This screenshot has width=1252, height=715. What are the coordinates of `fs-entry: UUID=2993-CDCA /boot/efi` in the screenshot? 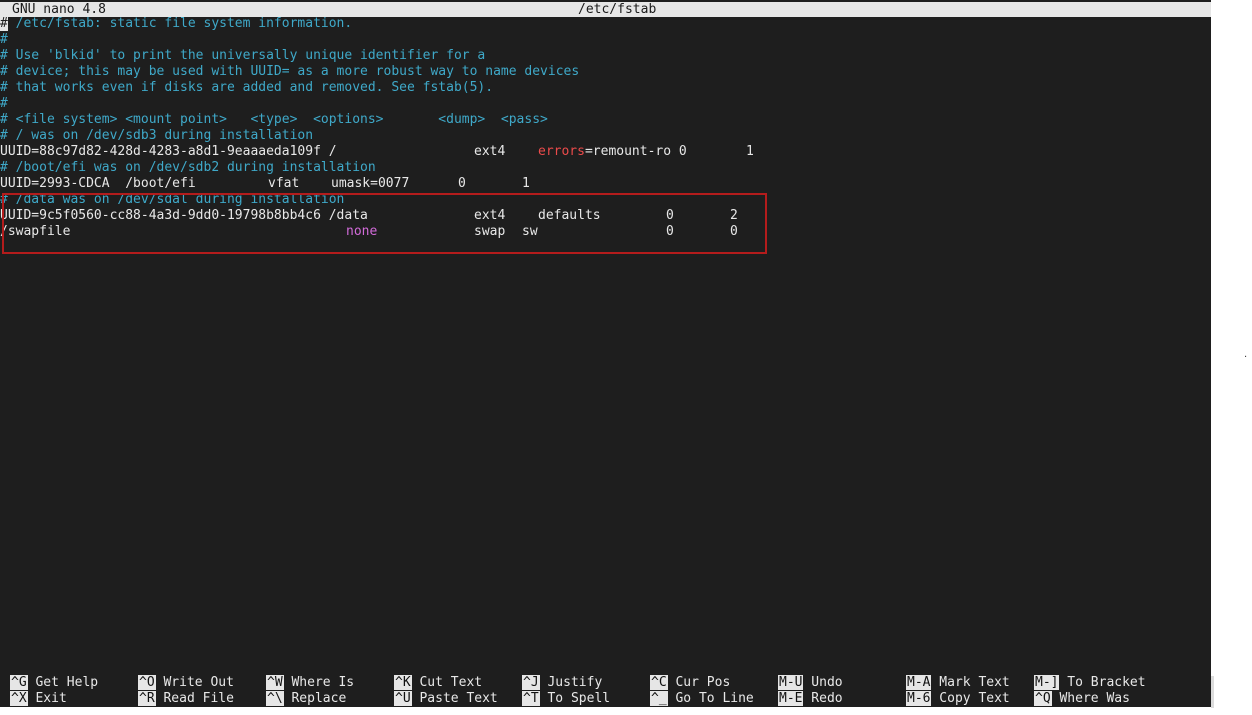 It's located at (98, 183).